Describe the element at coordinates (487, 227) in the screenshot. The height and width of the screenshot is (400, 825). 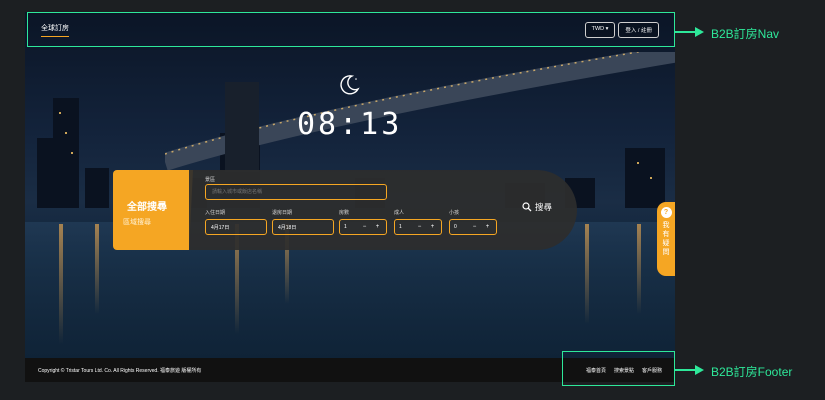
I see `children-plus-button: +` at that location.